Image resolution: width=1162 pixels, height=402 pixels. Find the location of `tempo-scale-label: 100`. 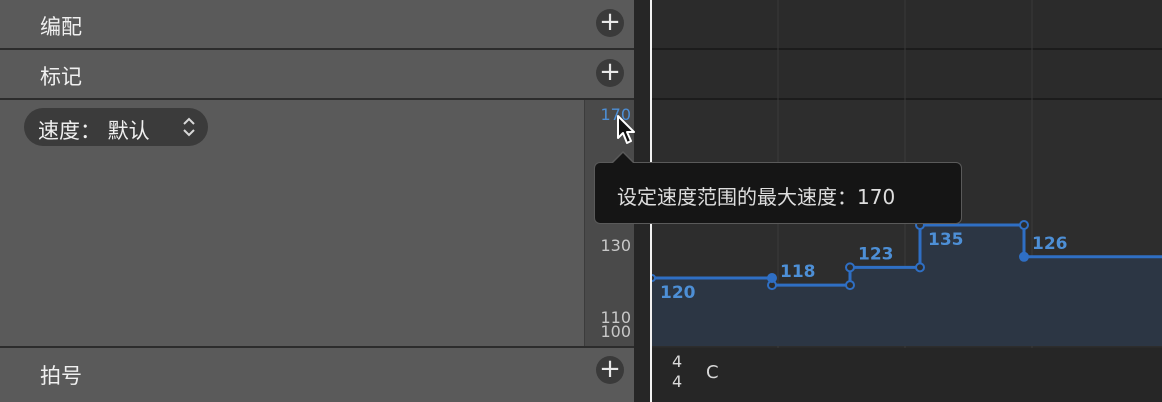

tempo-scale-label: 100 is located at coordinates (615, 331).